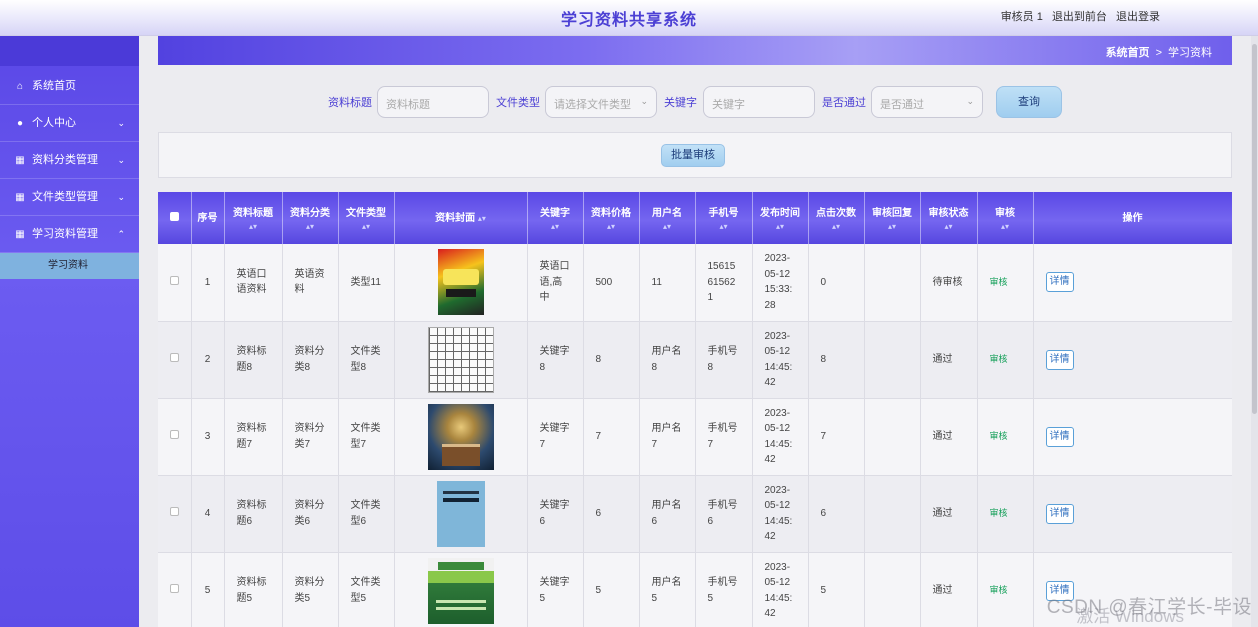 This screenshot has height=627, width=1258. I want to click on sidebar-item-material-management: ▦ 学习资料管理 ⌃, so click(69, 234).